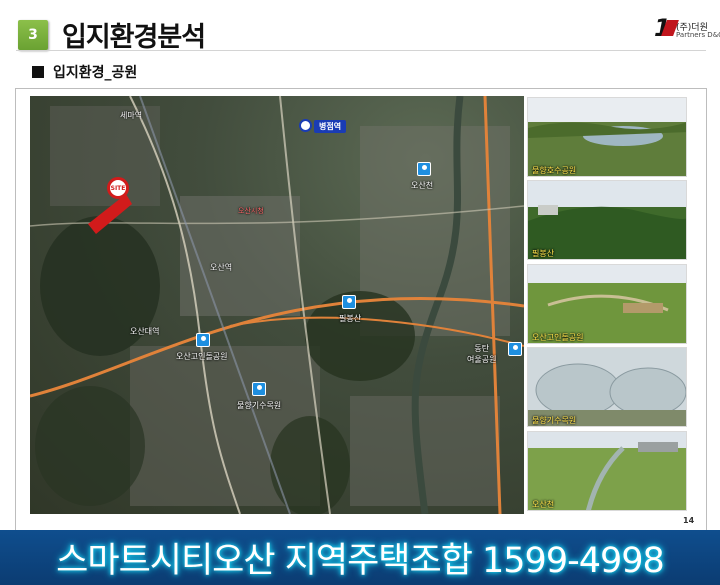 This screenshot has width=720, height=585. I want to click on site-marker-icon: SITE, so click(118, 188).